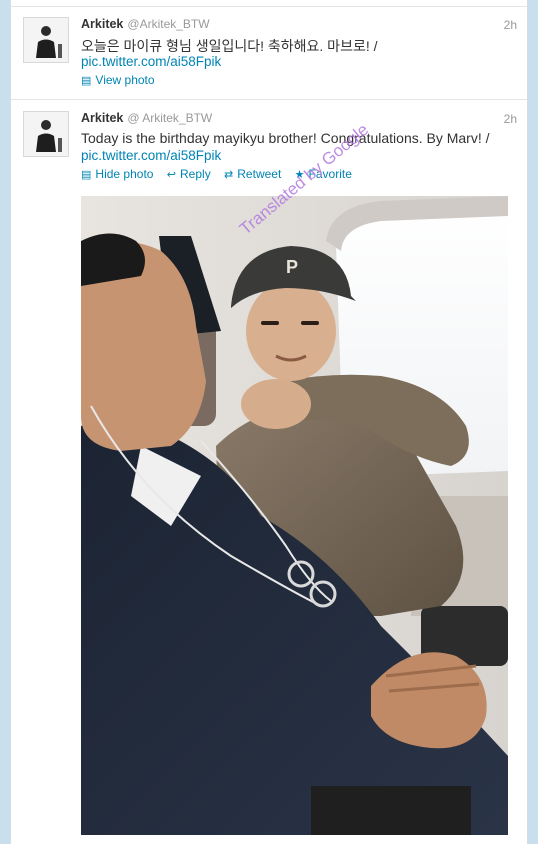 This screenshot has height=844, width=538. What do you see at coordinates (292, 267) in the screenshot?
I see `svg-text: P` at bounding box center [292, 267].